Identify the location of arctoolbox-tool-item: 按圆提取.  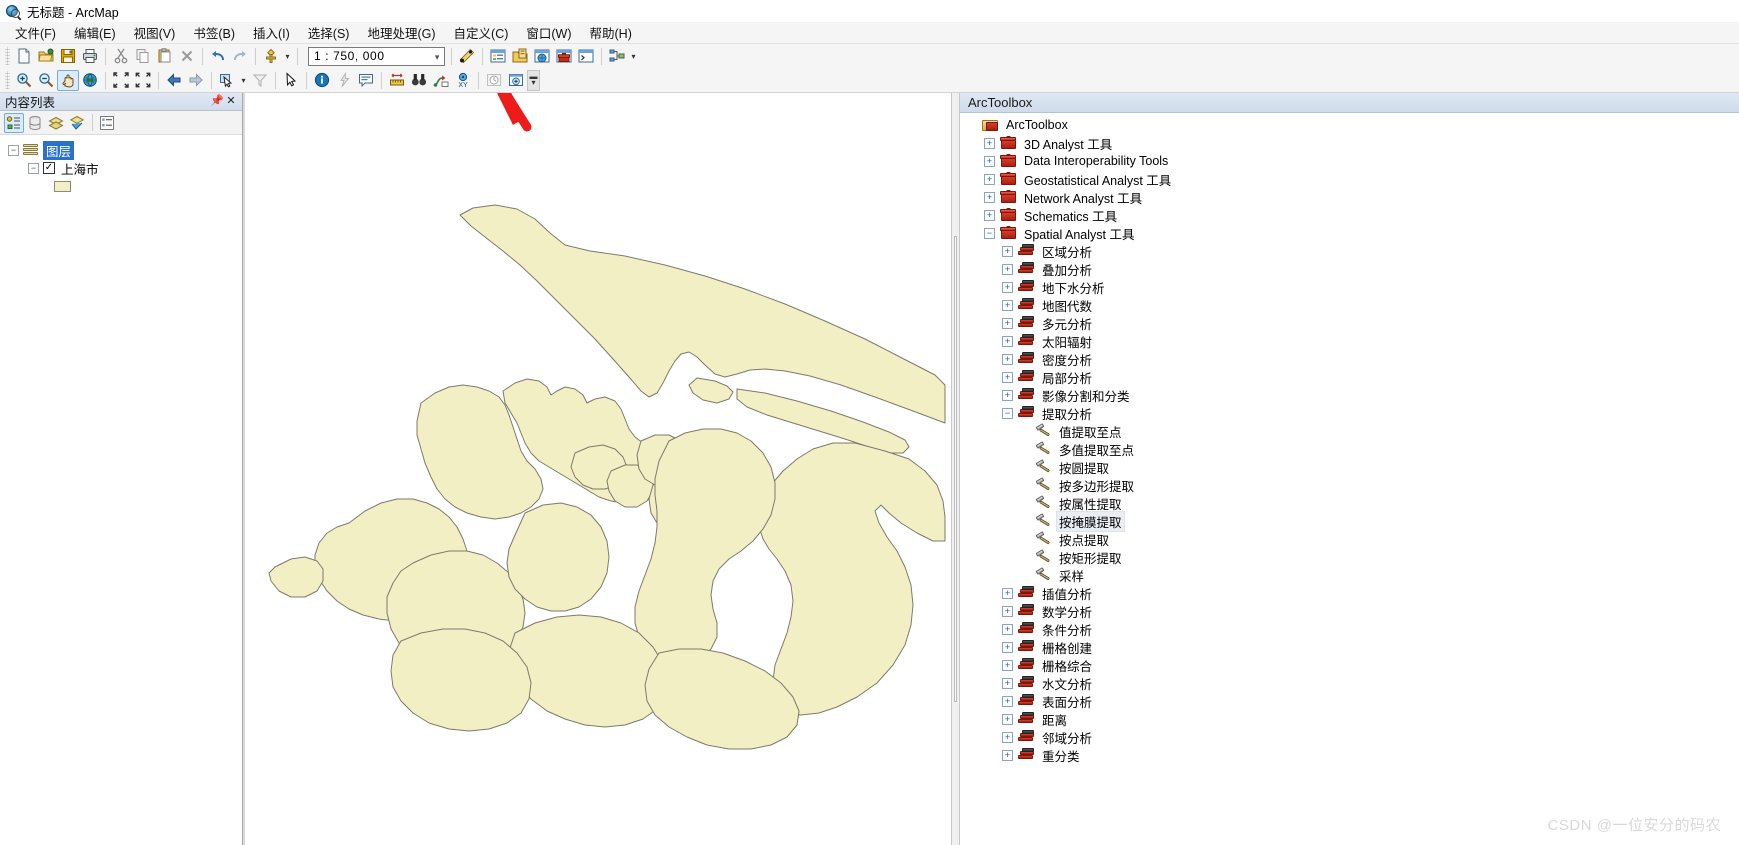
(1349, 467).